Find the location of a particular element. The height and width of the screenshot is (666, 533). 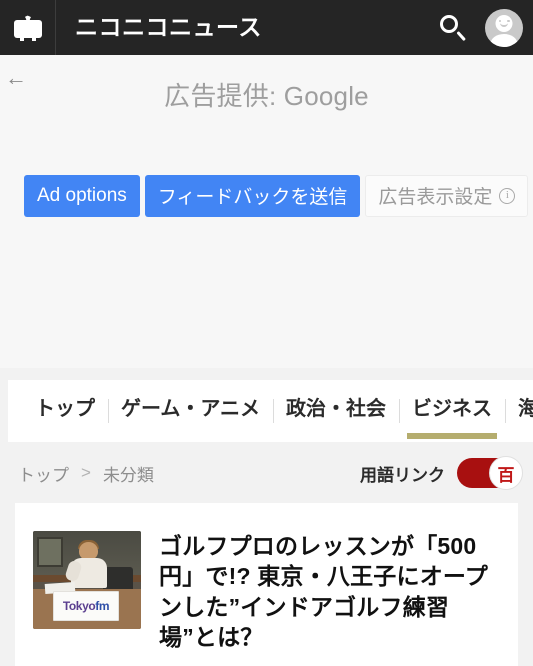

header-actions is located at coordinates (480, 27).